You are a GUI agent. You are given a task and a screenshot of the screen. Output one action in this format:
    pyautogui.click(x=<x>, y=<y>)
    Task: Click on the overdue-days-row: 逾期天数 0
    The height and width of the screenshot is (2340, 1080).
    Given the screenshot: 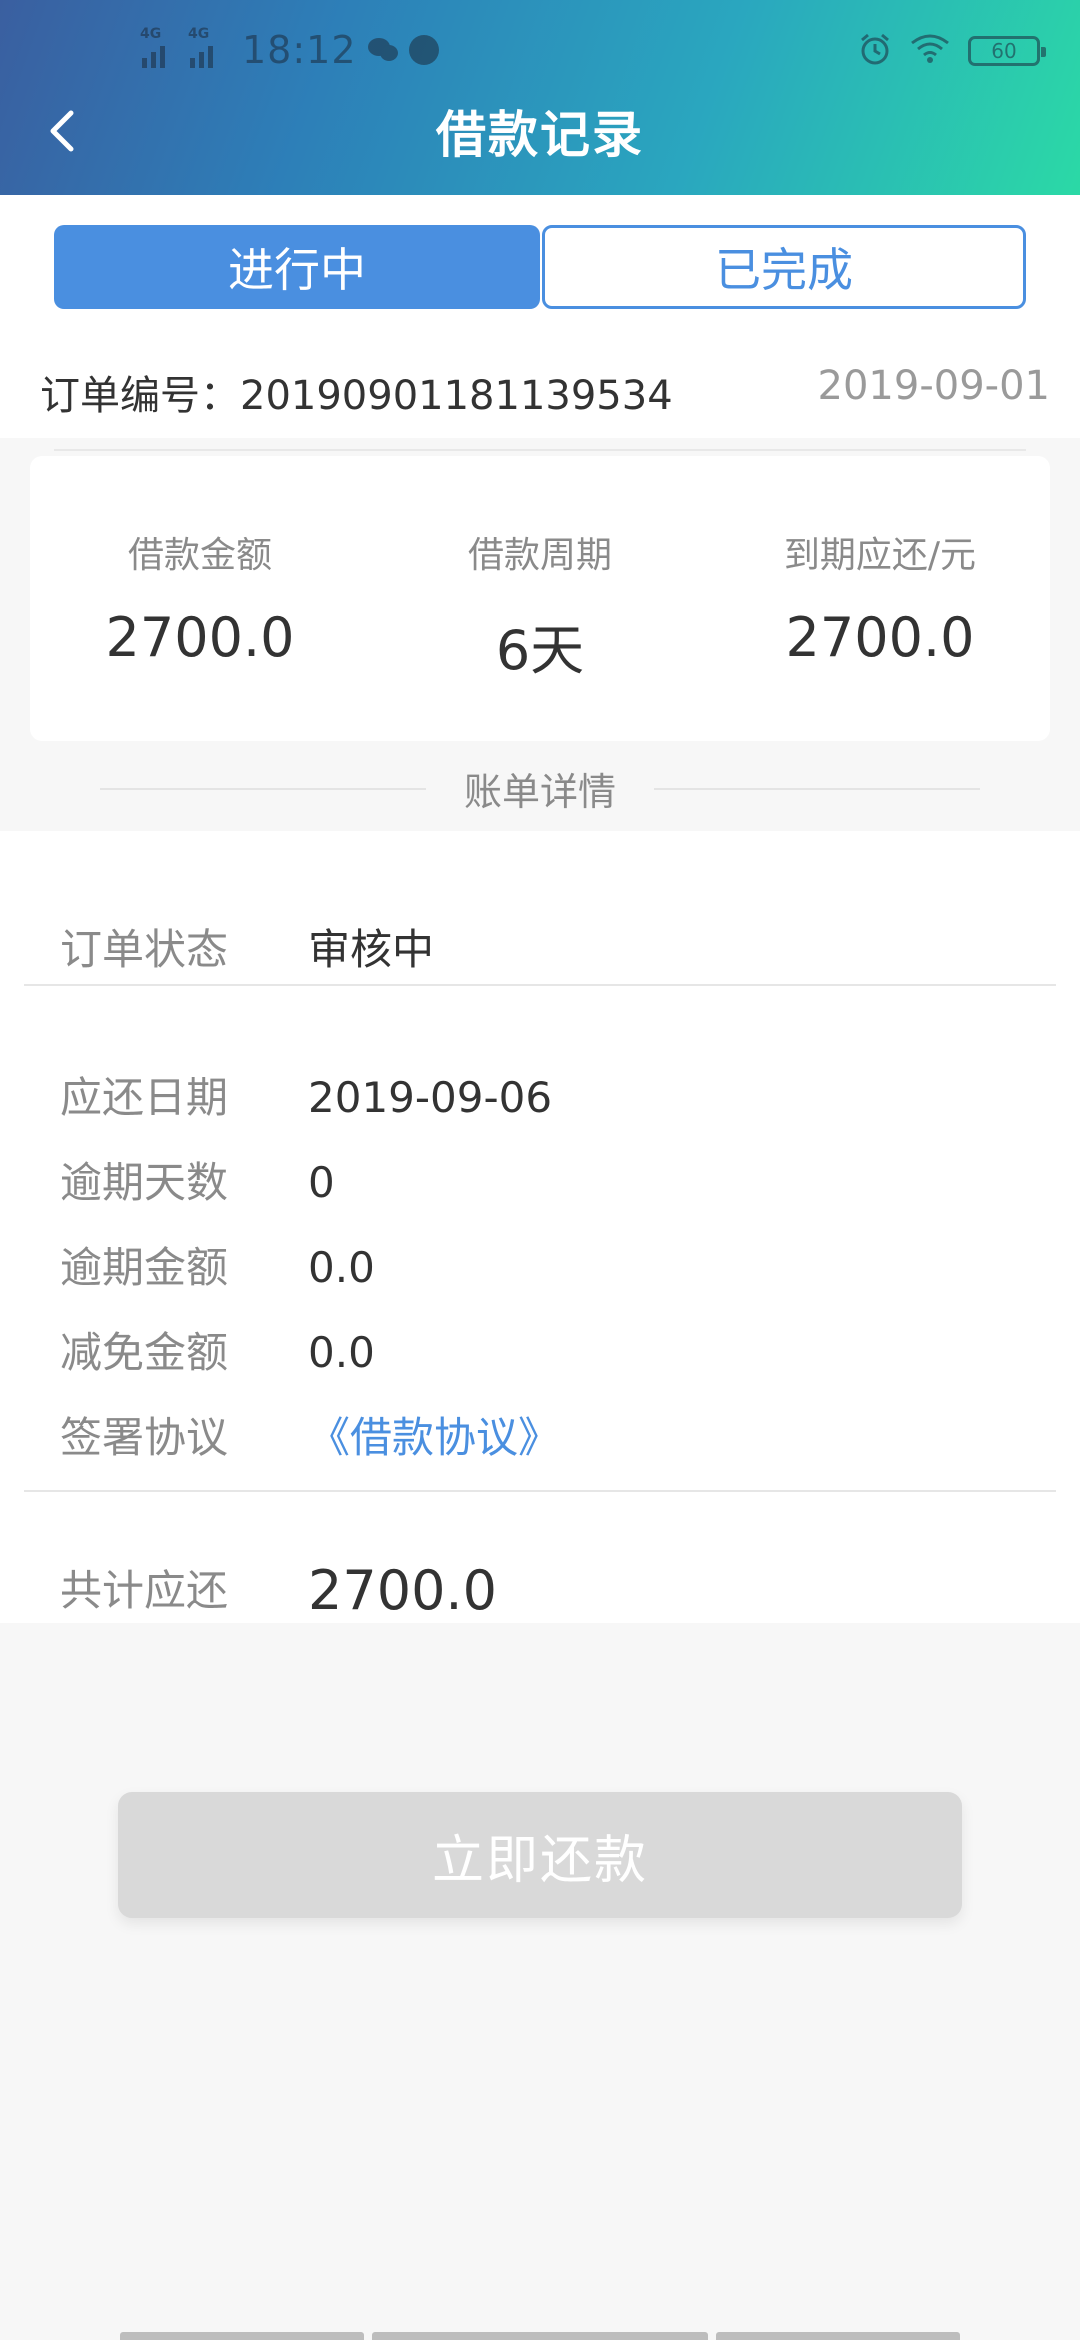 What is the action you would take?
    pyautogui.click(x=540, y=1183)
    